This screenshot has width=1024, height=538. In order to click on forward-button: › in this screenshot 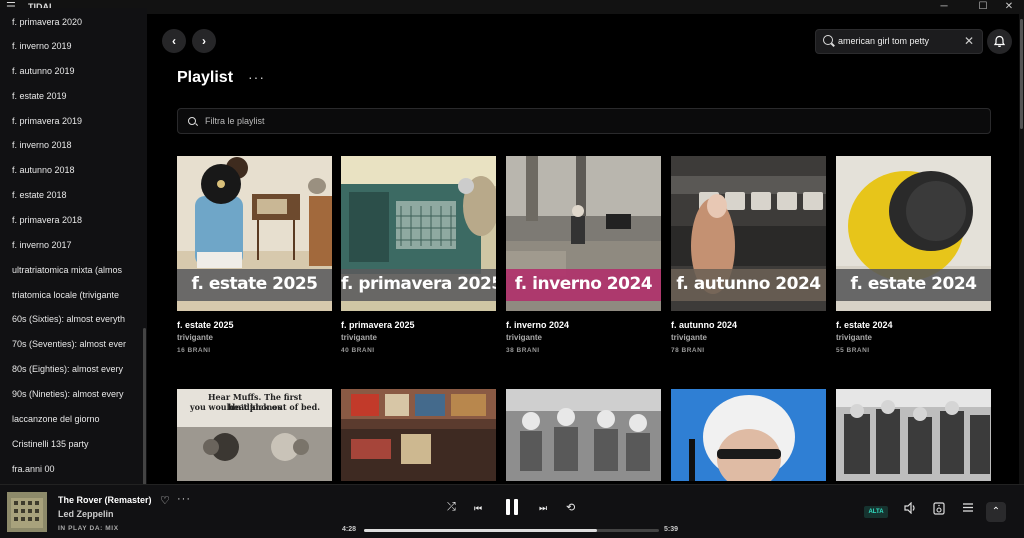, I will do `click(204, 41)`.